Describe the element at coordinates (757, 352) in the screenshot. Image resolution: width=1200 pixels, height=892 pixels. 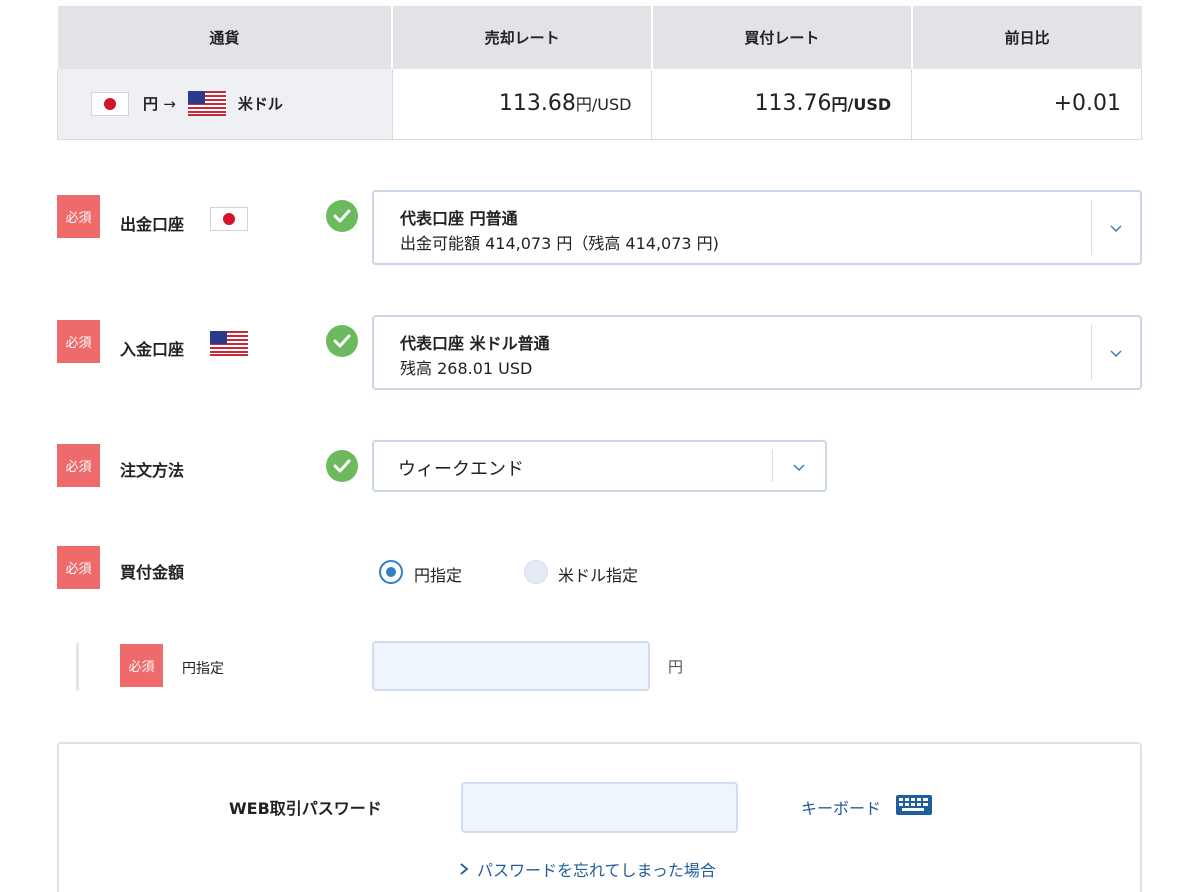
I see `deposit-account-select: 代表口座 米ドル普通 残高 268.01 USD` at that location.